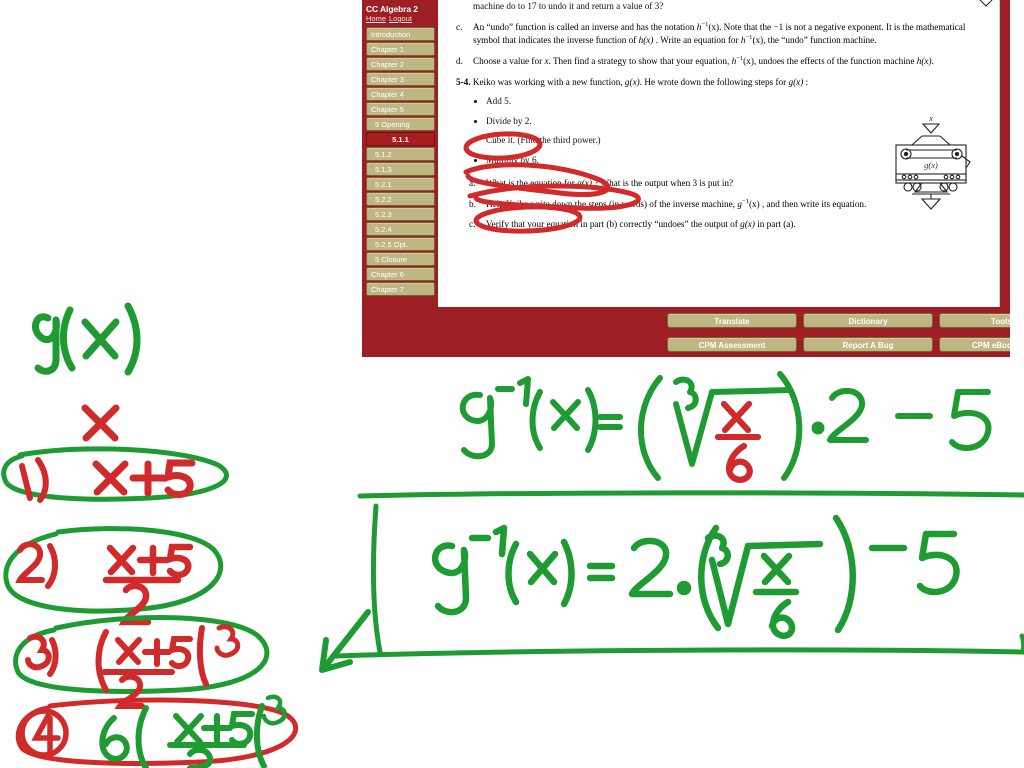 The height and width of the screenshot is (768, 1024). I want to click on problem-number: 5-4., so click(463, 81).